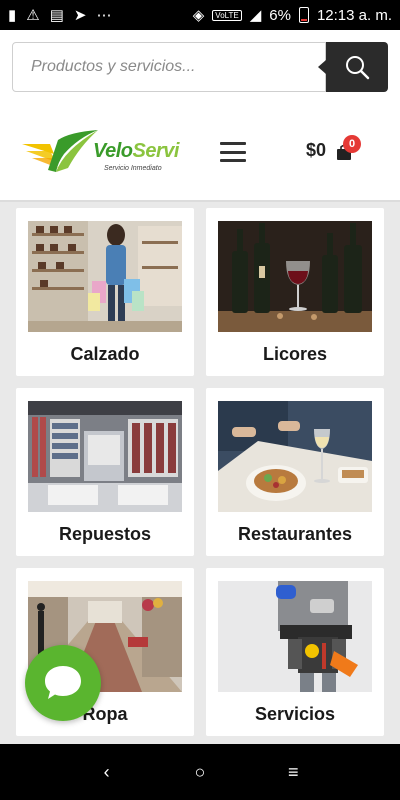 This screenshot has height=800, width=400. What do you see at coordinates (60, 151) in the screenshot?
I see `logo-swoosh-icon` at bounding box center [60, 151].